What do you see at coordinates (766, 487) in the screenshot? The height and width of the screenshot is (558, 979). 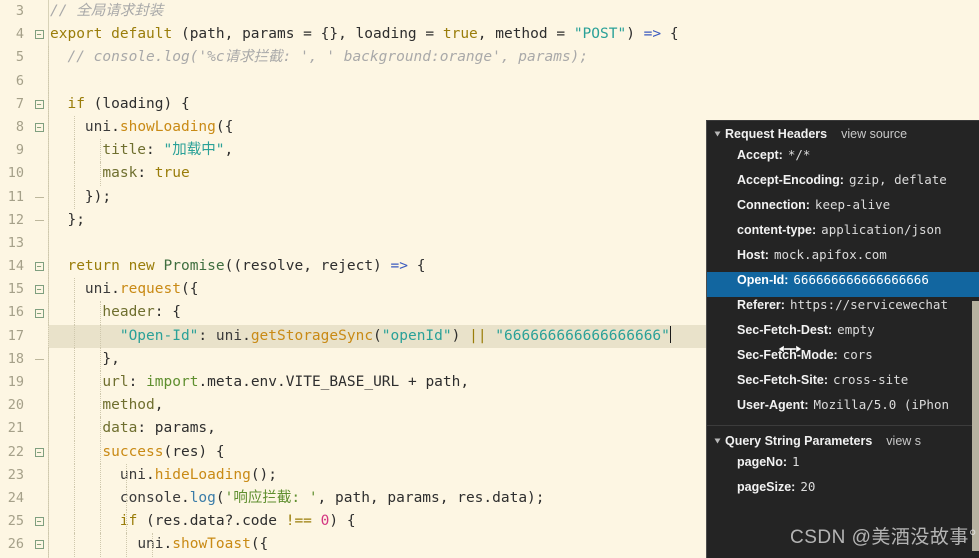 I see `query-param-key: pageSize:` at bounding box center [766, 487].